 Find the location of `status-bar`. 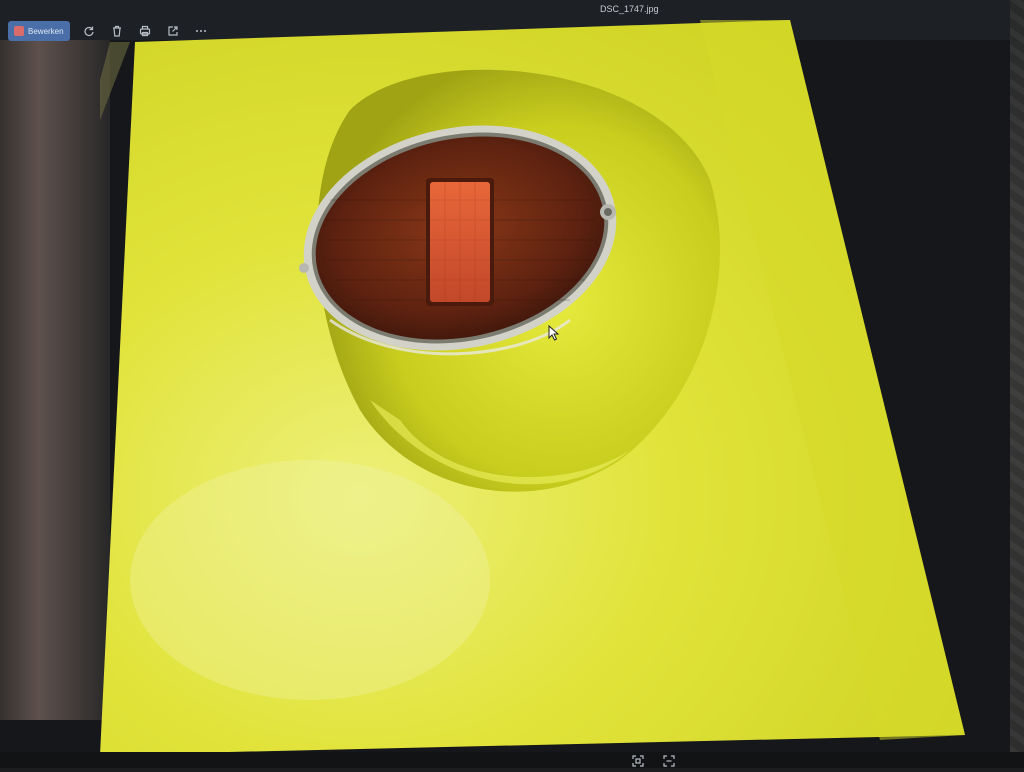

status-bar is located at coordinates (512, 760).